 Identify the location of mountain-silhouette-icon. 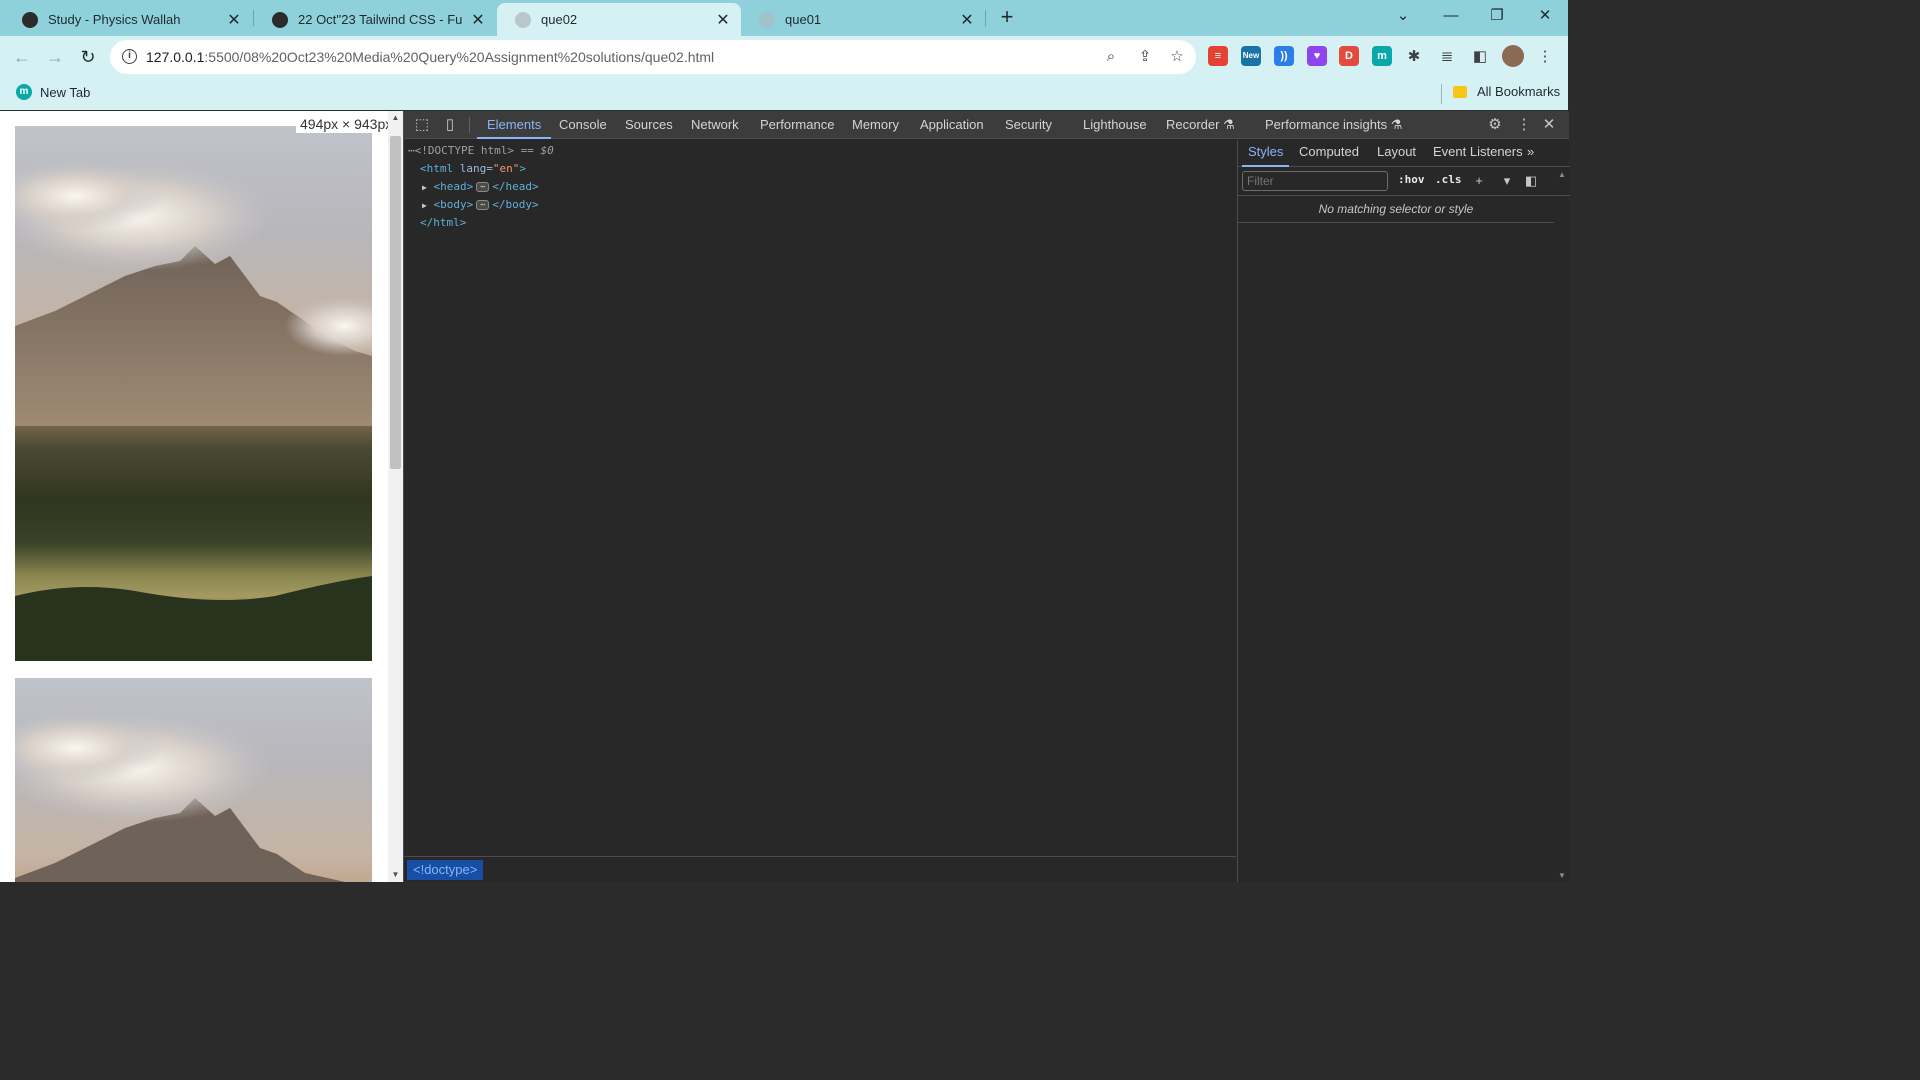
(193, 411).